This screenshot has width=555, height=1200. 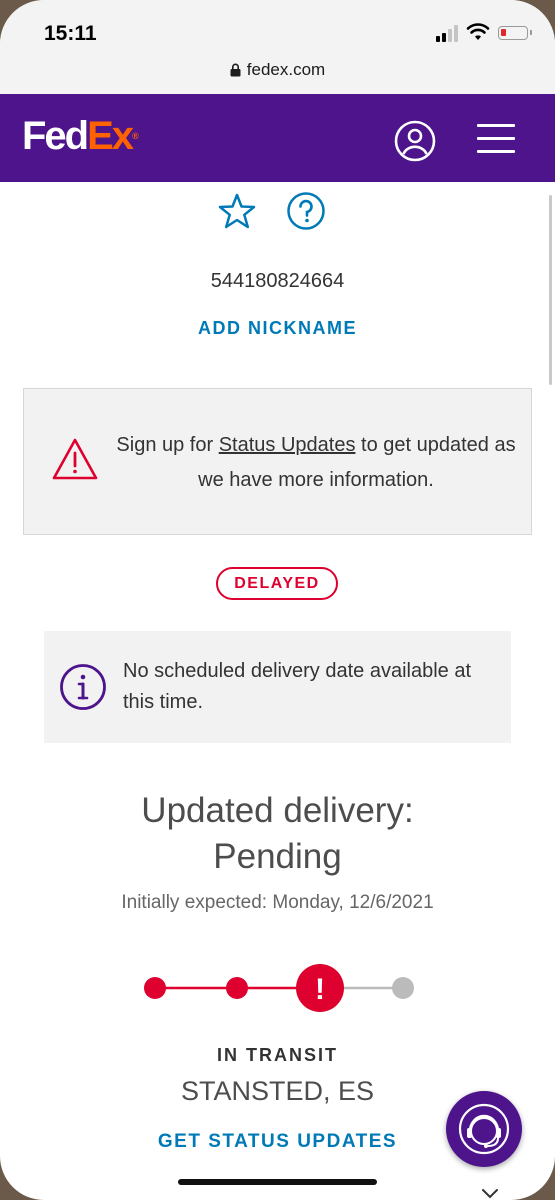 I want to click on status-bar: 15:11, so click(x=277, y=29).